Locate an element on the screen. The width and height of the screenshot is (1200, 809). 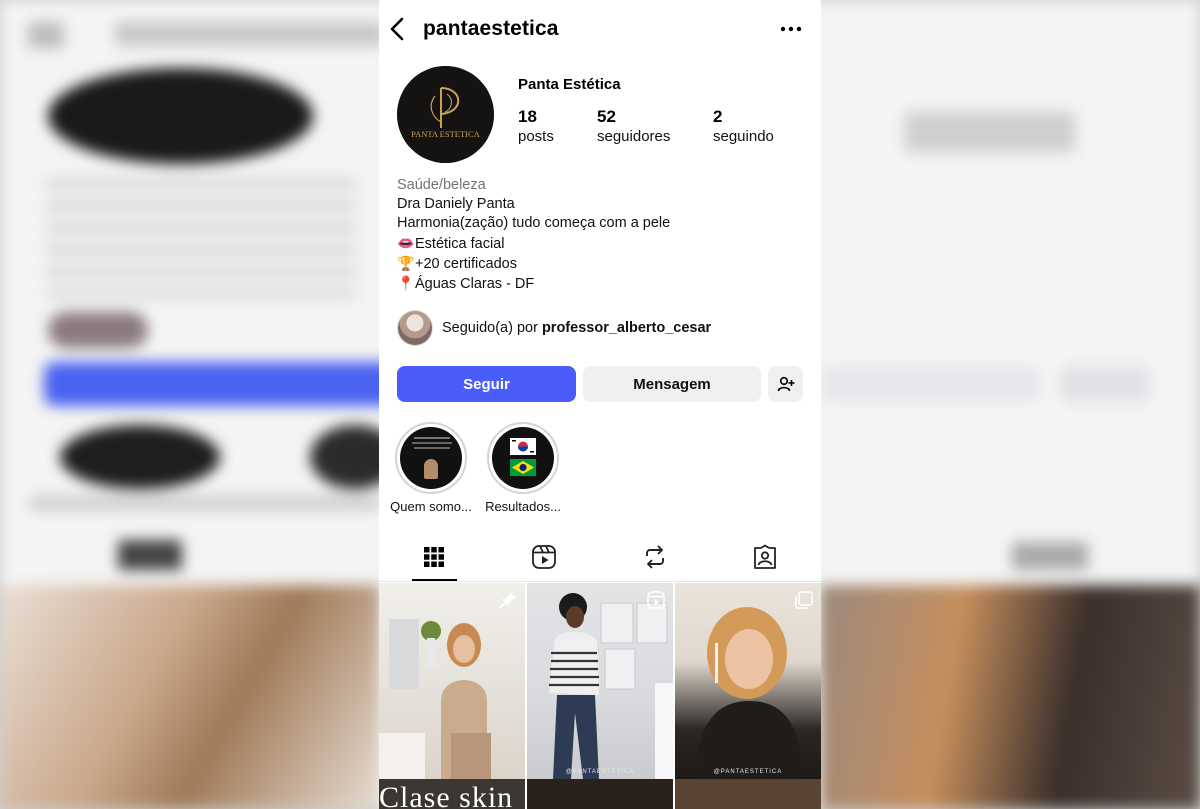
following-label: seguindo is located at coordinates (743, 136).